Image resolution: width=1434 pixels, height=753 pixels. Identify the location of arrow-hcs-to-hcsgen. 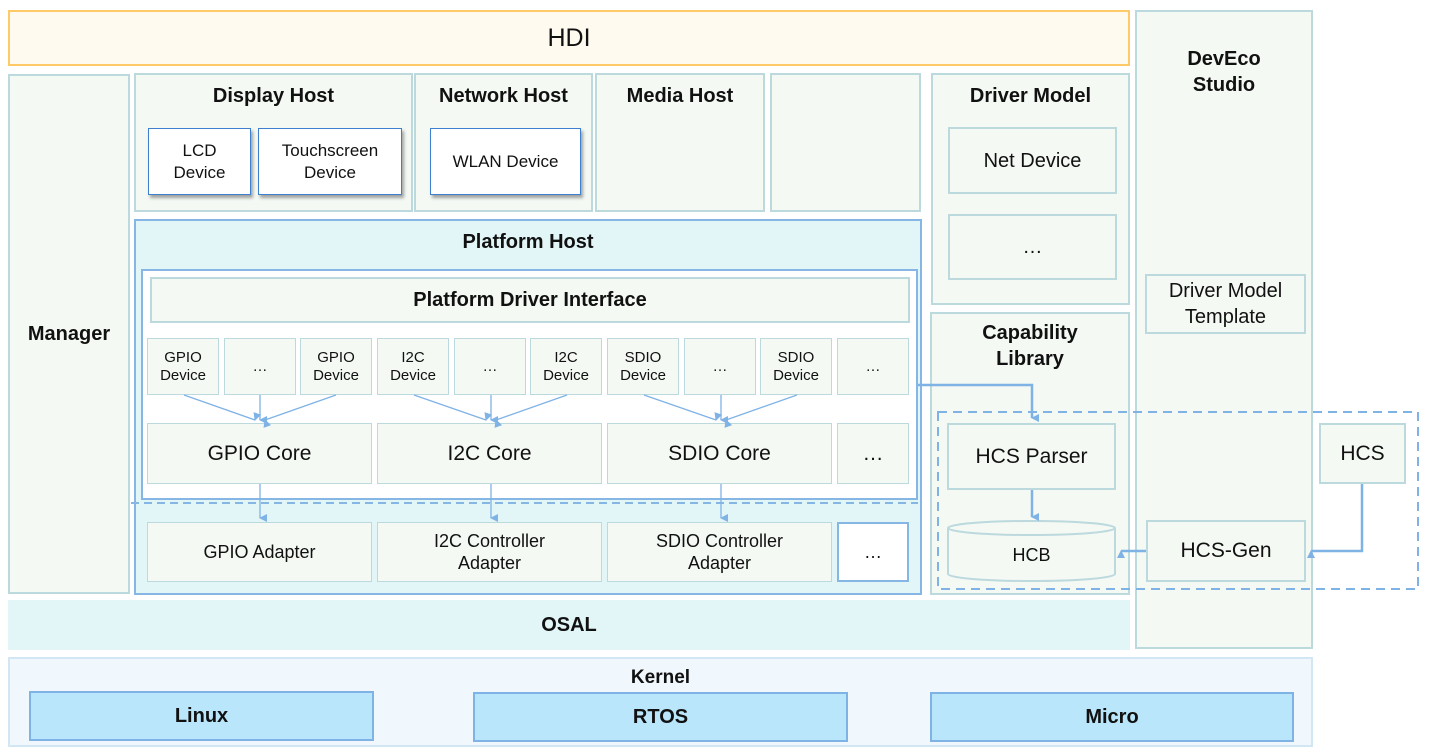
(1335, 521).